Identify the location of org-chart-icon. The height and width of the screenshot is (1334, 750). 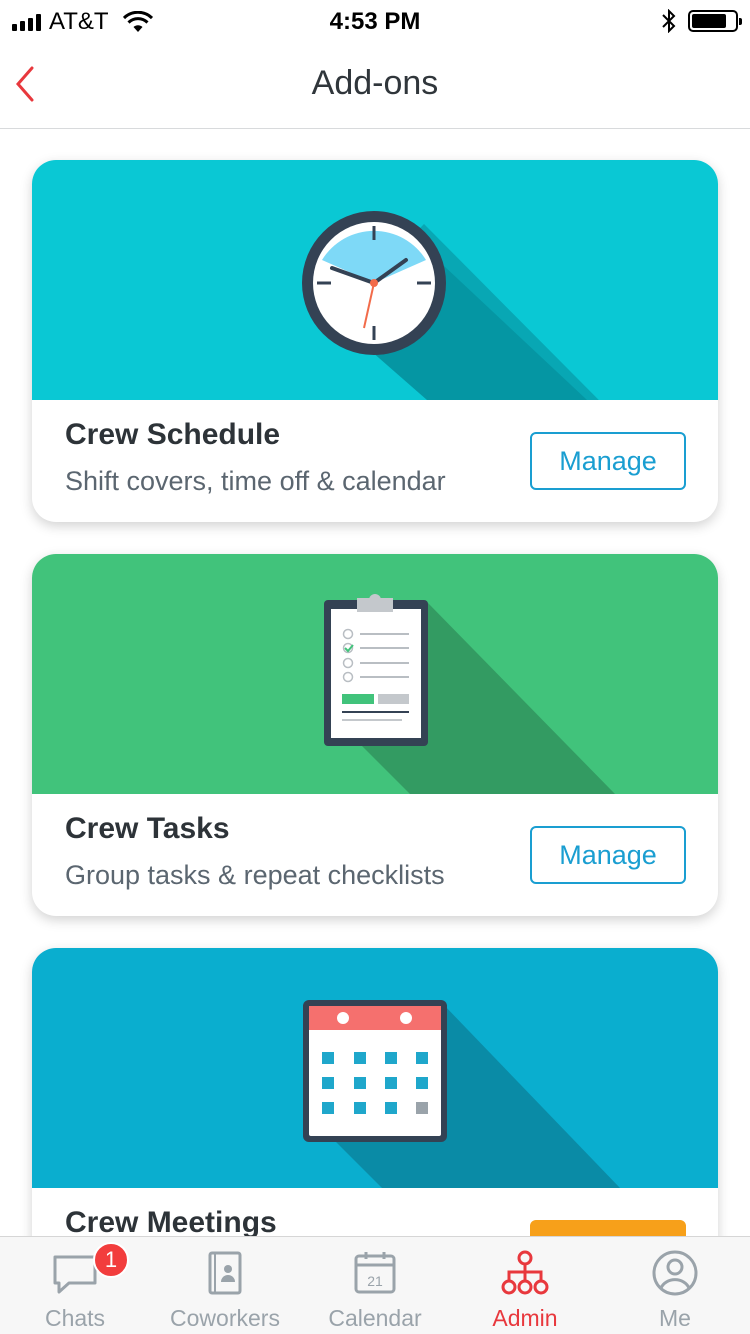
(525, 1272).